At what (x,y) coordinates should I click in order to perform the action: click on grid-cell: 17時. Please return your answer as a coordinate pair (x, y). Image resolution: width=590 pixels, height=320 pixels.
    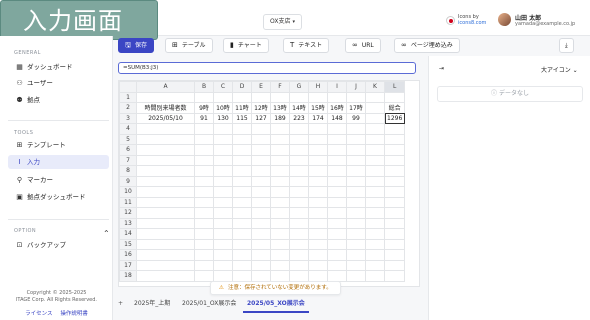
    Looking at the image, I should click on (356, 108).